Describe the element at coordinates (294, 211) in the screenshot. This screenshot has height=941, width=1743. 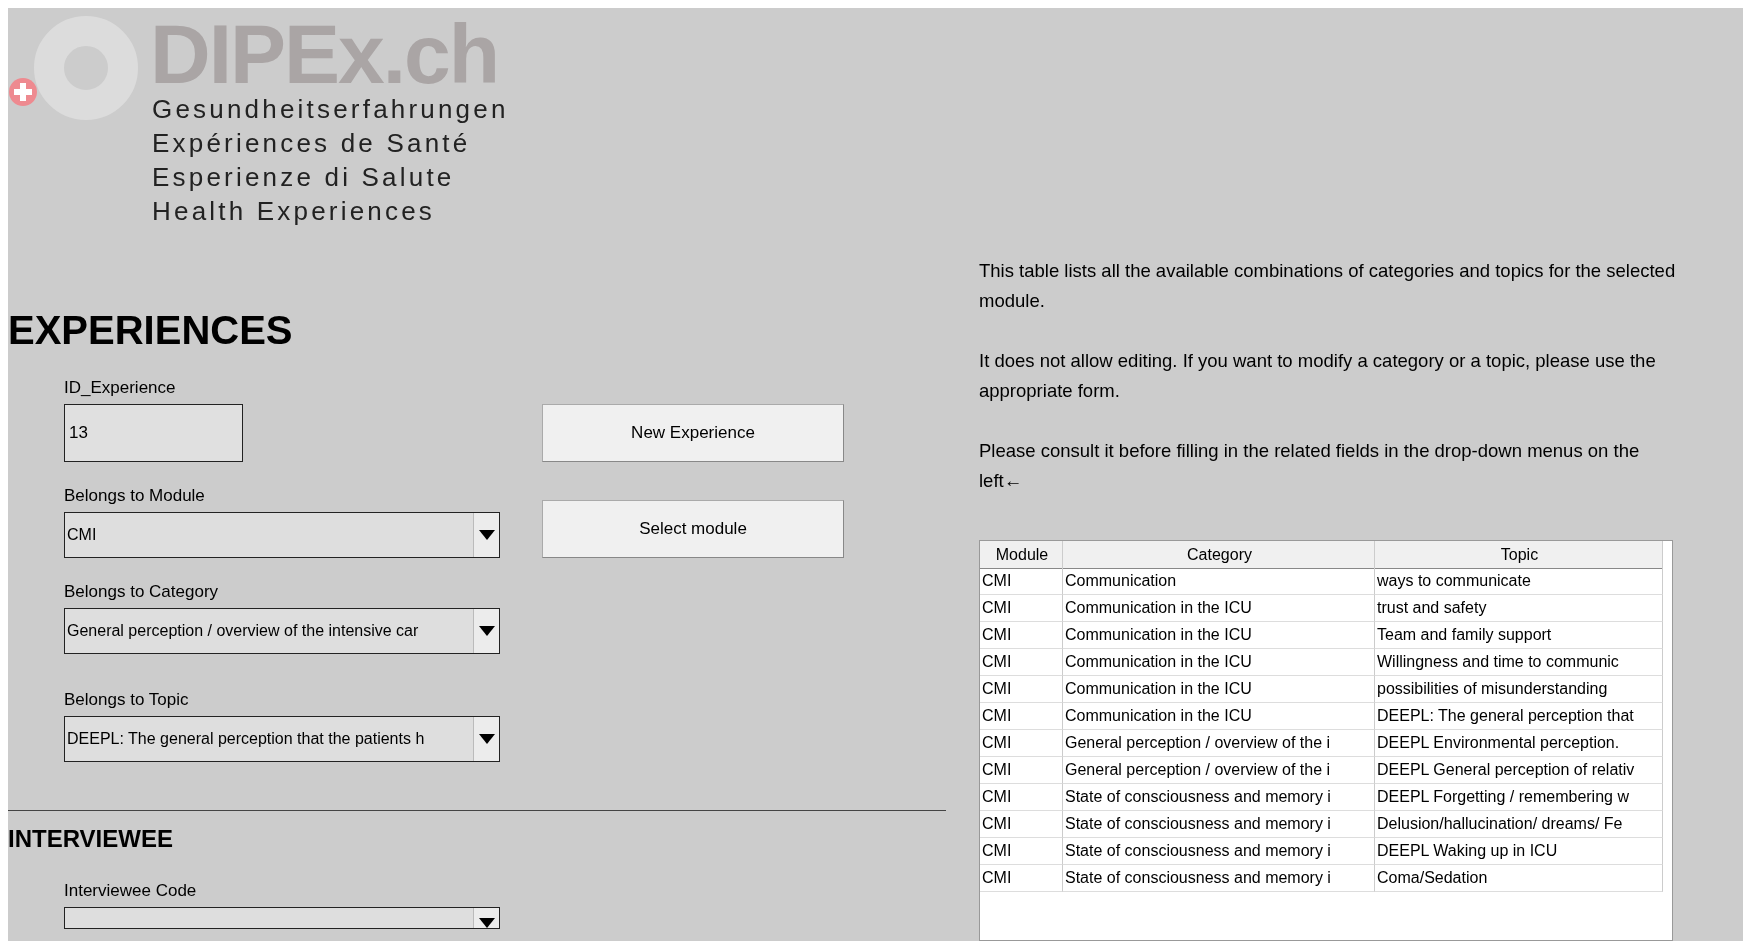
I see `logo-tagline: Health Experiences` at that location.